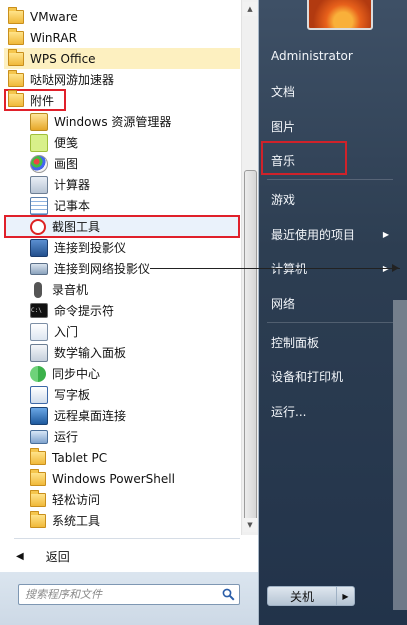 The height and width of the screenshot is (625, 407). Describe the element at coordinates (304, 158) in the screenshot. I see `annotation-box` at that location.